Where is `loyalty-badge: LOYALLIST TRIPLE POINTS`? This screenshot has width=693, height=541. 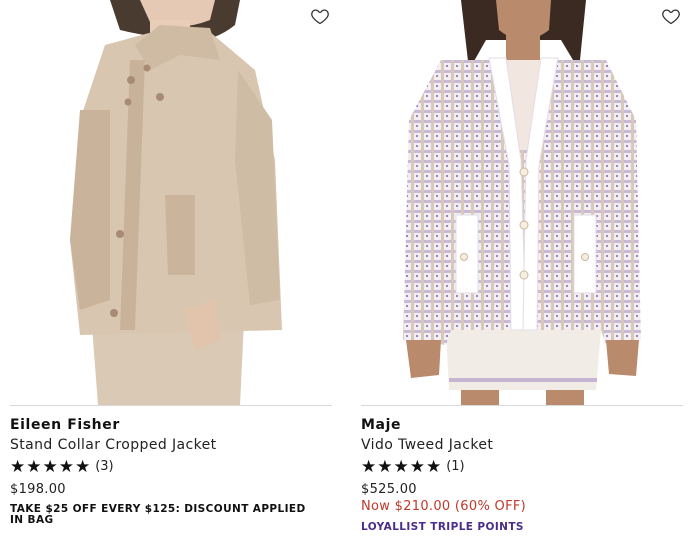
loyalty-badge: LOYALLIST TRIPLE POINTS is located at coordinates (442, 527).